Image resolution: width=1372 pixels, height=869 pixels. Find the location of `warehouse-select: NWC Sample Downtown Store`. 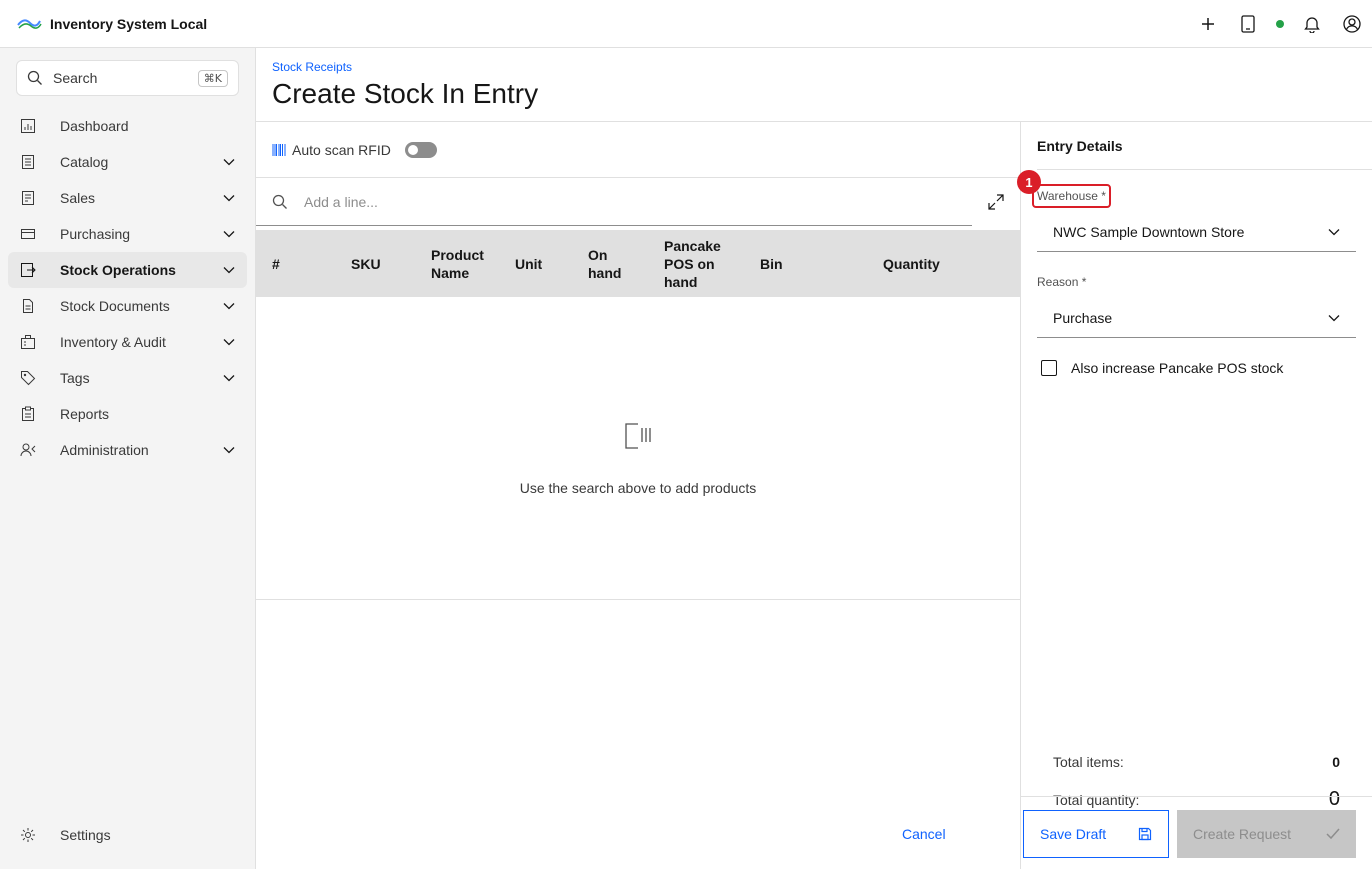

warehouse-select: NWC Sample Downtown Store is located at coordinates (1196, 232).